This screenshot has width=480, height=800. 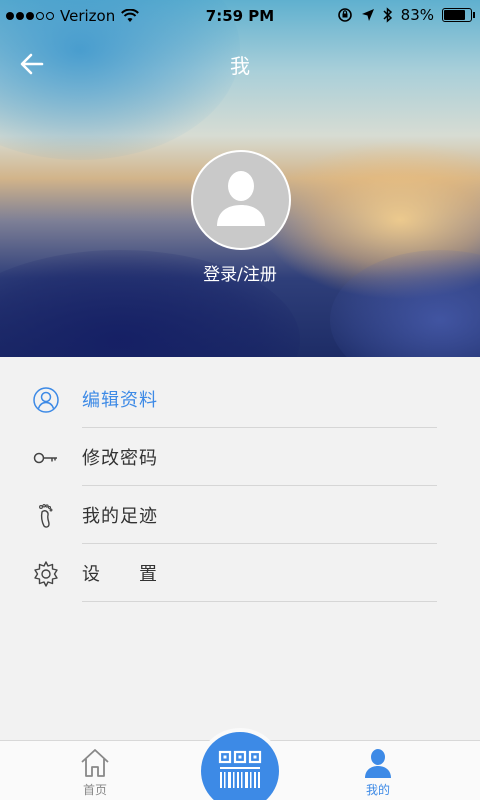 What do you see at coordinates (94, 790) in the screenshot?
I see `tab-home-label: 首页` at bounding box center [94, 790].